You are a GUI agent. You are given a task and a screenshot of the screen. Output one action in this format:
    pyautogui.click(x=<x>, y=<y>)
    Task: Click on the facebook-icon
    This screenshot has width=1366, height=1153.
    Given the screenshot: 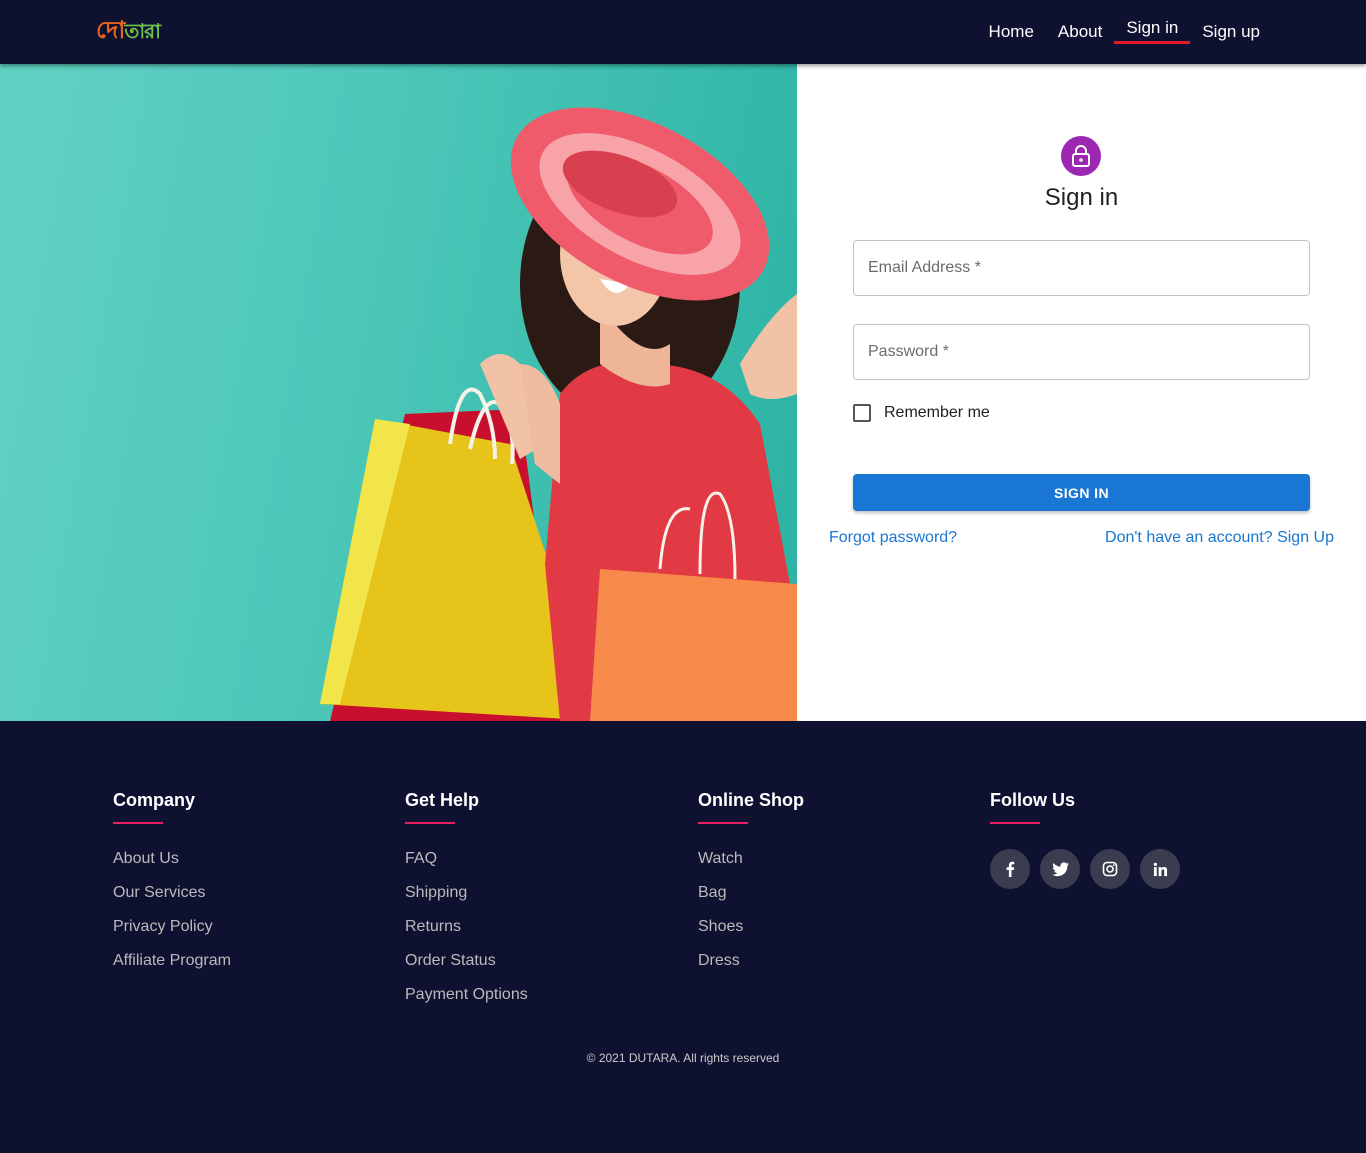 What is the action you would take?
    pyautogui.click(x=1010, y=869)
    